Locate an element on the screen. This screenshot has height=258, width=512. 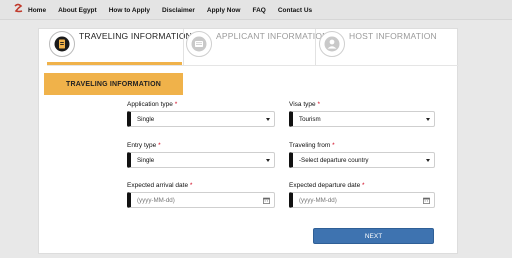
nav-disclaimer-link: Disclaimer is located at coordinates (178, 10).